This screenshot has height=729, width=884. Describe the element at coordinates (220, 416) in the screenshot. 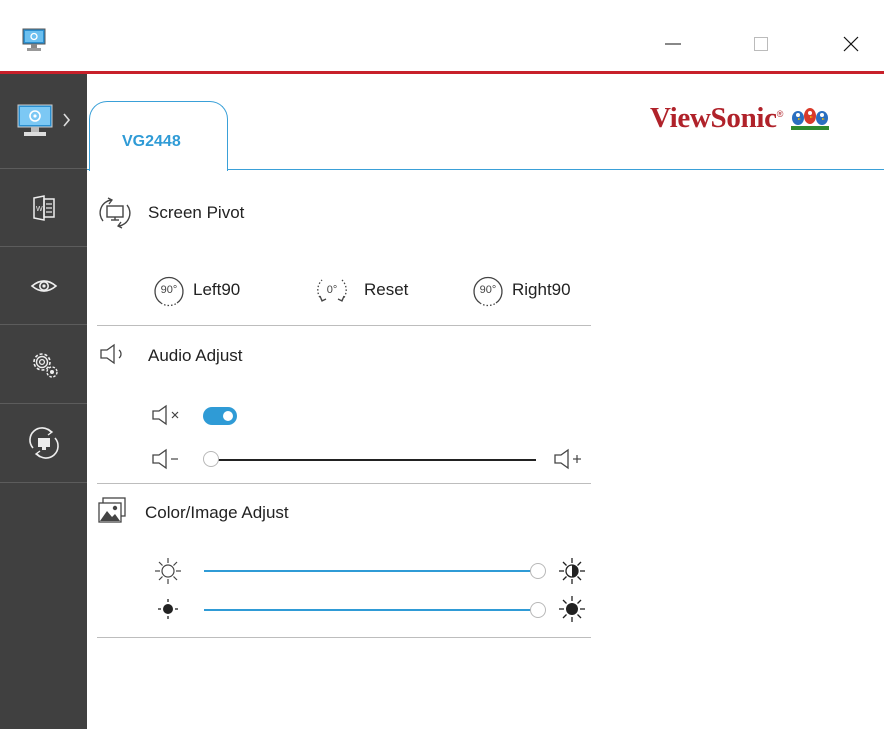

I see `mute-toggle` at that location.